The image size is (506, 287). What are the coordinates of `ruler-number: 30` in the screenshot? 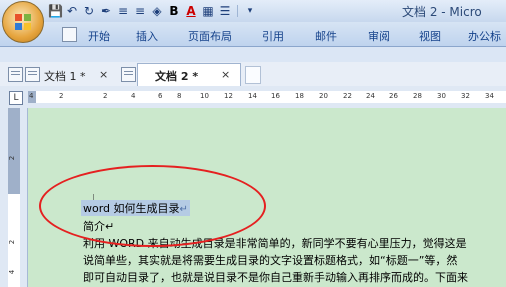 It's located at (441, 96).